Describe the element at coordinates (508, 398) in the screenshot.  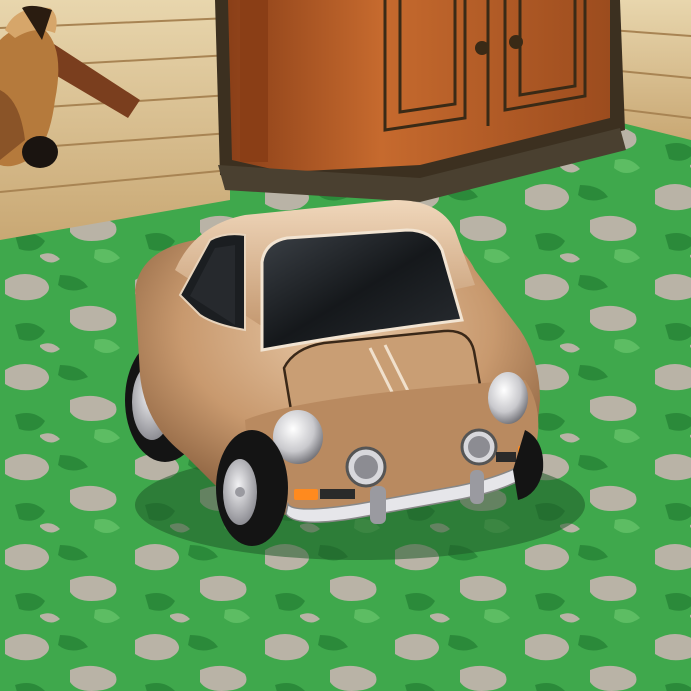
I see `headlight-right-large` at that location.